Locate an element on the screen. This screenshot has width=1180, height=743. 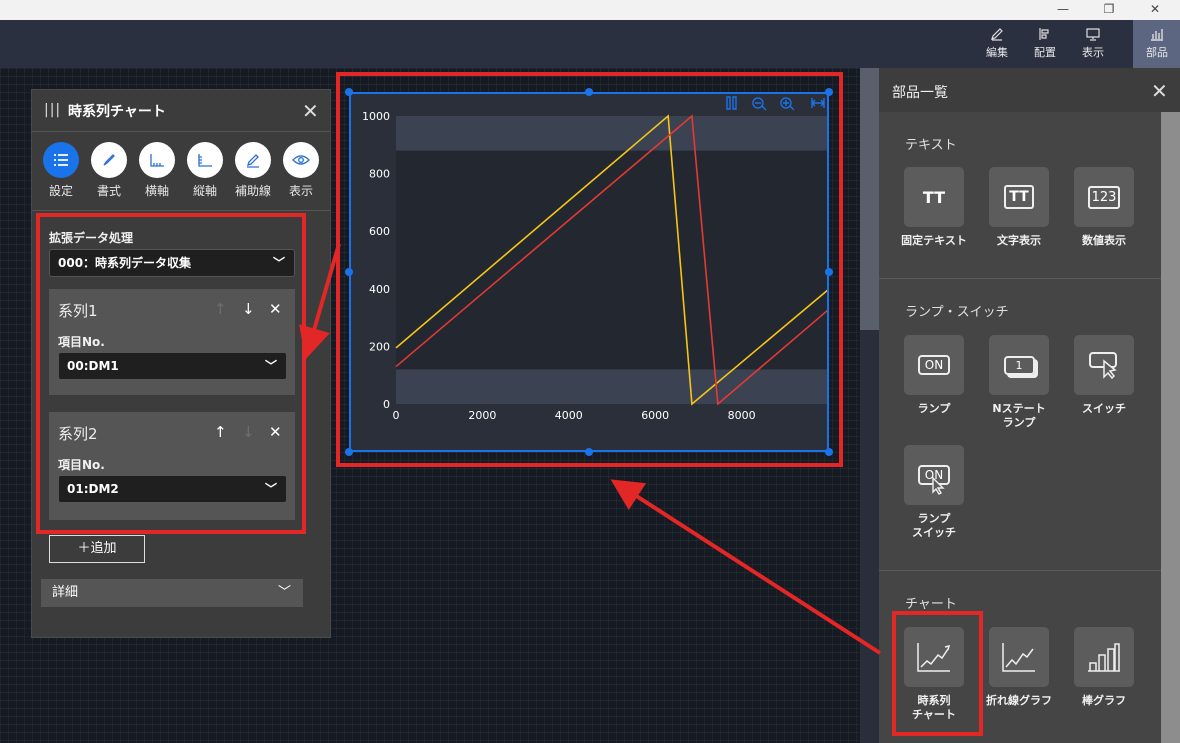
part-bar-graph: 棒グラフ is located at coordinates (1104, 667).